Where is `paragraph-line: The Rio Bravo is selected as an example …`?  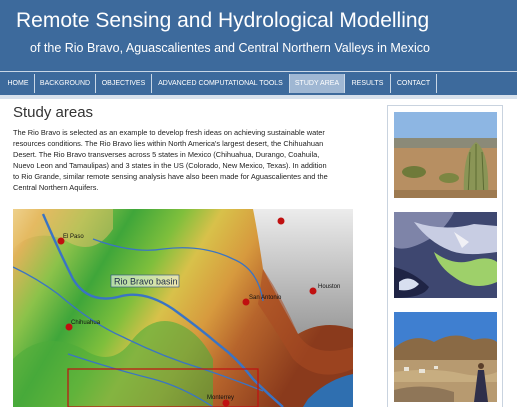 paragraph-line: The Rio Bravo is selected as an example … is located at coordinates (169, 132).